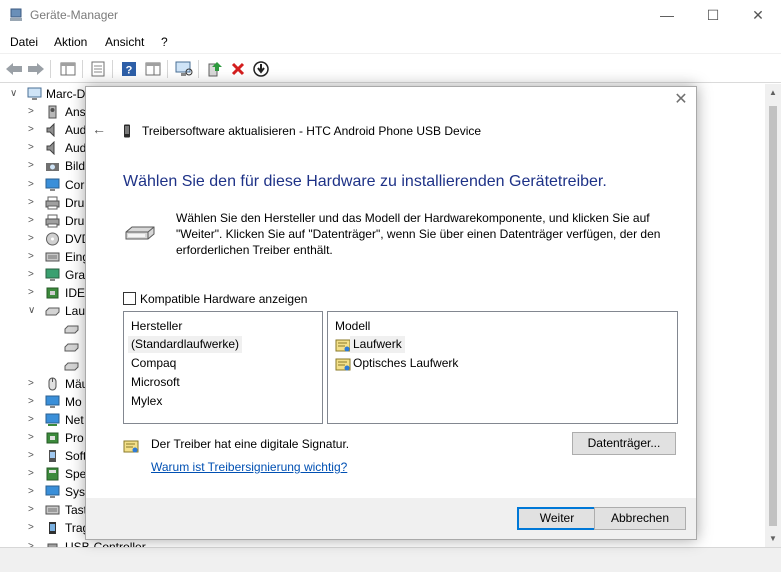 Image resolution: width=781 pixels, height=572 pixels. I want to click on scroll-thumb, so click(773, 316).